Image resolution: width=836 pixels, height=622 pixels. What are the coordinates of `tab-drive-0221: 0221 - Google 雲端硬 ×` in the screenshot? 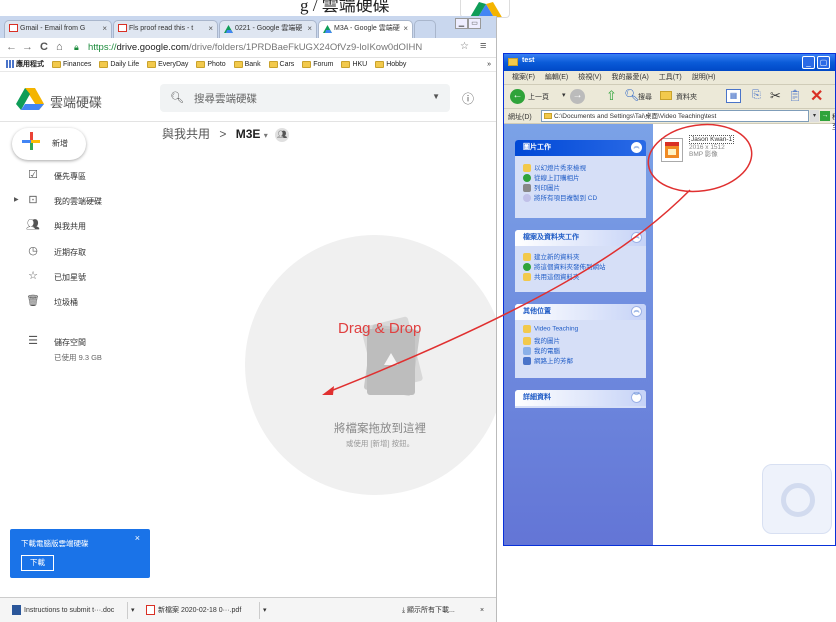 It's located at (268, 29).